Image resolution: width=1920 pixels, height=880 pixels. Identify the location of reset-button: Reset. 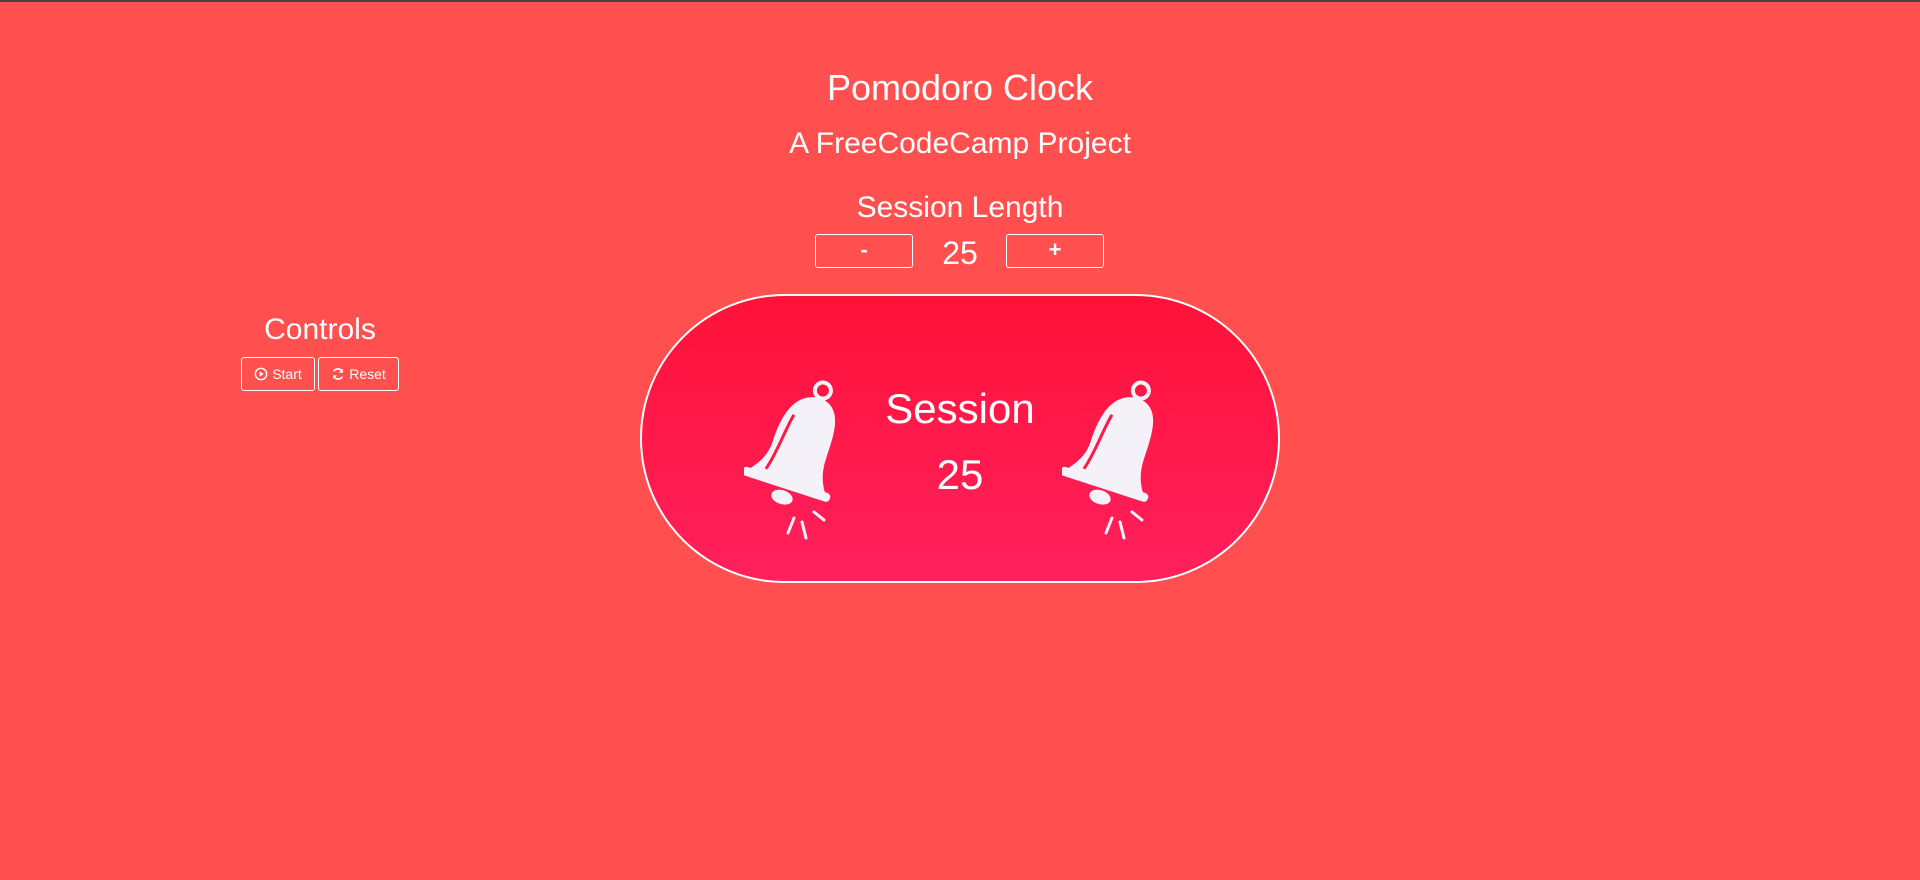
(358, 374).